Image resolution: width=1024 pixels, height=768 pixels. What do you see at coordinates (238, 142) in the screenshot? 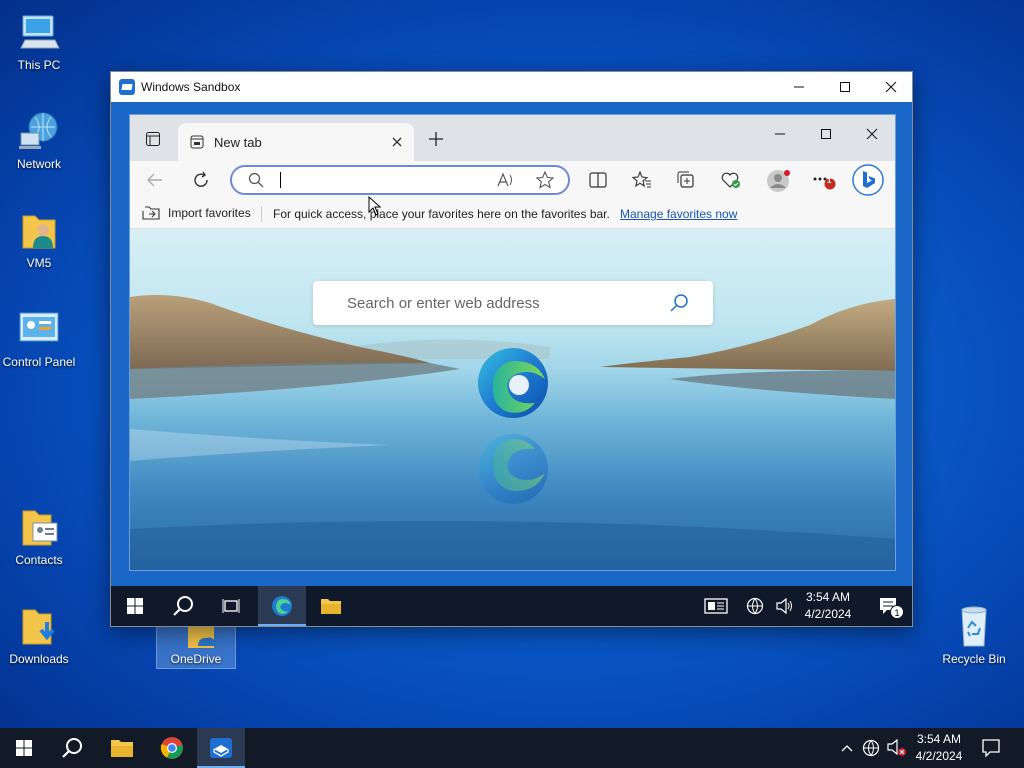
I see `tab-title: New tab` at bounding box center [238, 142].